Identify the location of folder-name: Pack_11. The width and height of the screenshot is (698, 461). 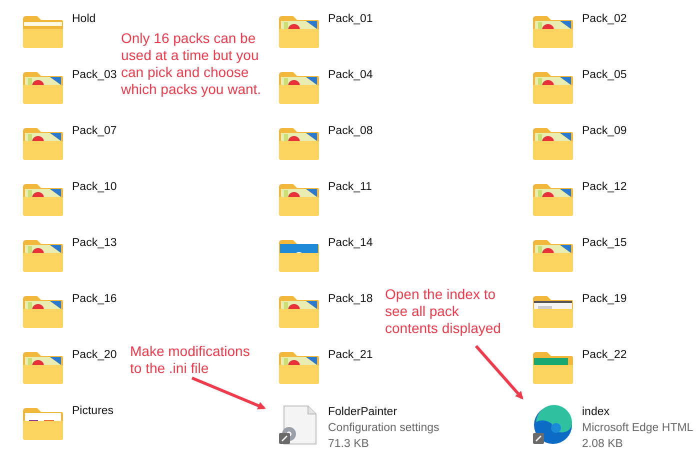
(350, 187).